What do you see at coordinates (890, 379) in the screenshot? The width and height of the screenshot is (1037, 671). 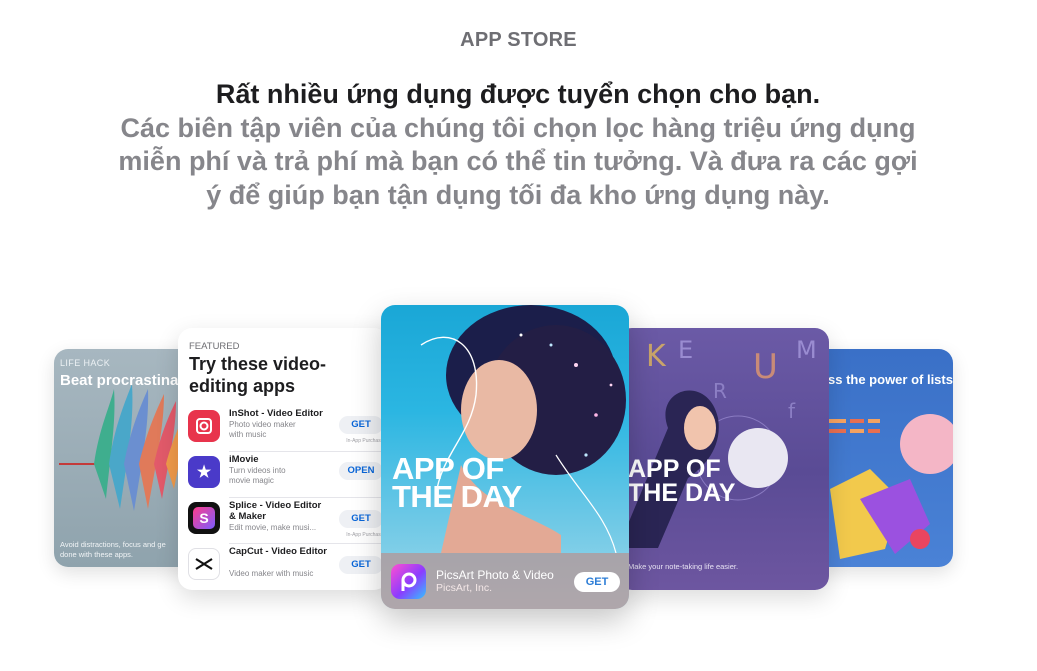 I see `power-card-title: ss the power of lists` at bounding box center [890, 379].